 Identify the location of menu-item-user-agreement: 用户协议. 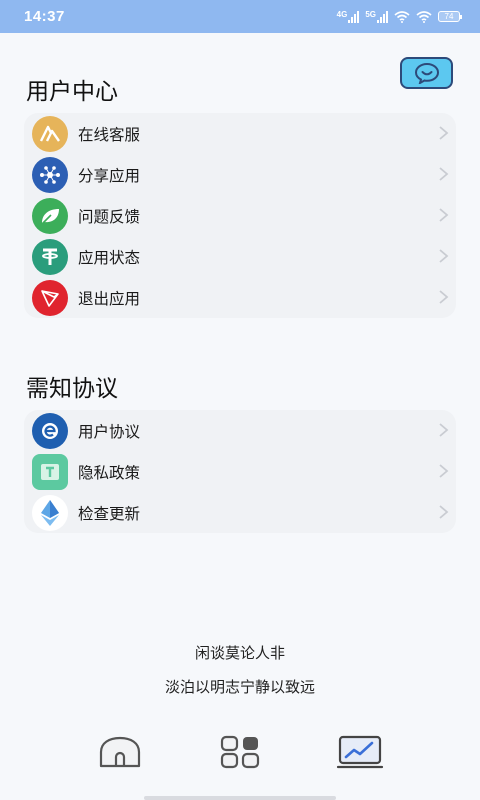
(240, 430).